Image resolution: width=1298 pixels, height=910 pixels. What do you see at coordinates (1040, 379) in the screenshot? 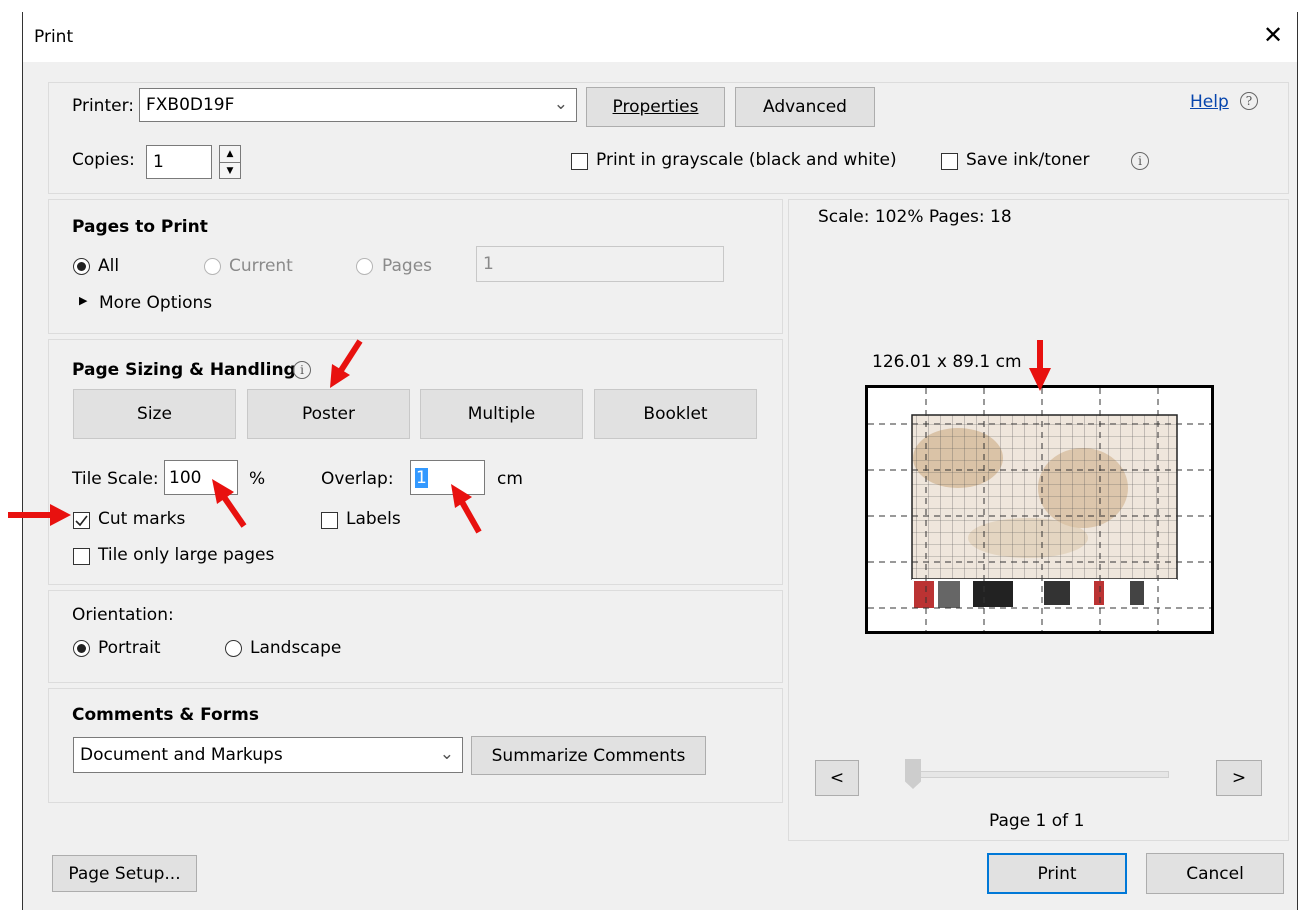
I see `arrow-preview-head` at bounding box center [1040, 379].